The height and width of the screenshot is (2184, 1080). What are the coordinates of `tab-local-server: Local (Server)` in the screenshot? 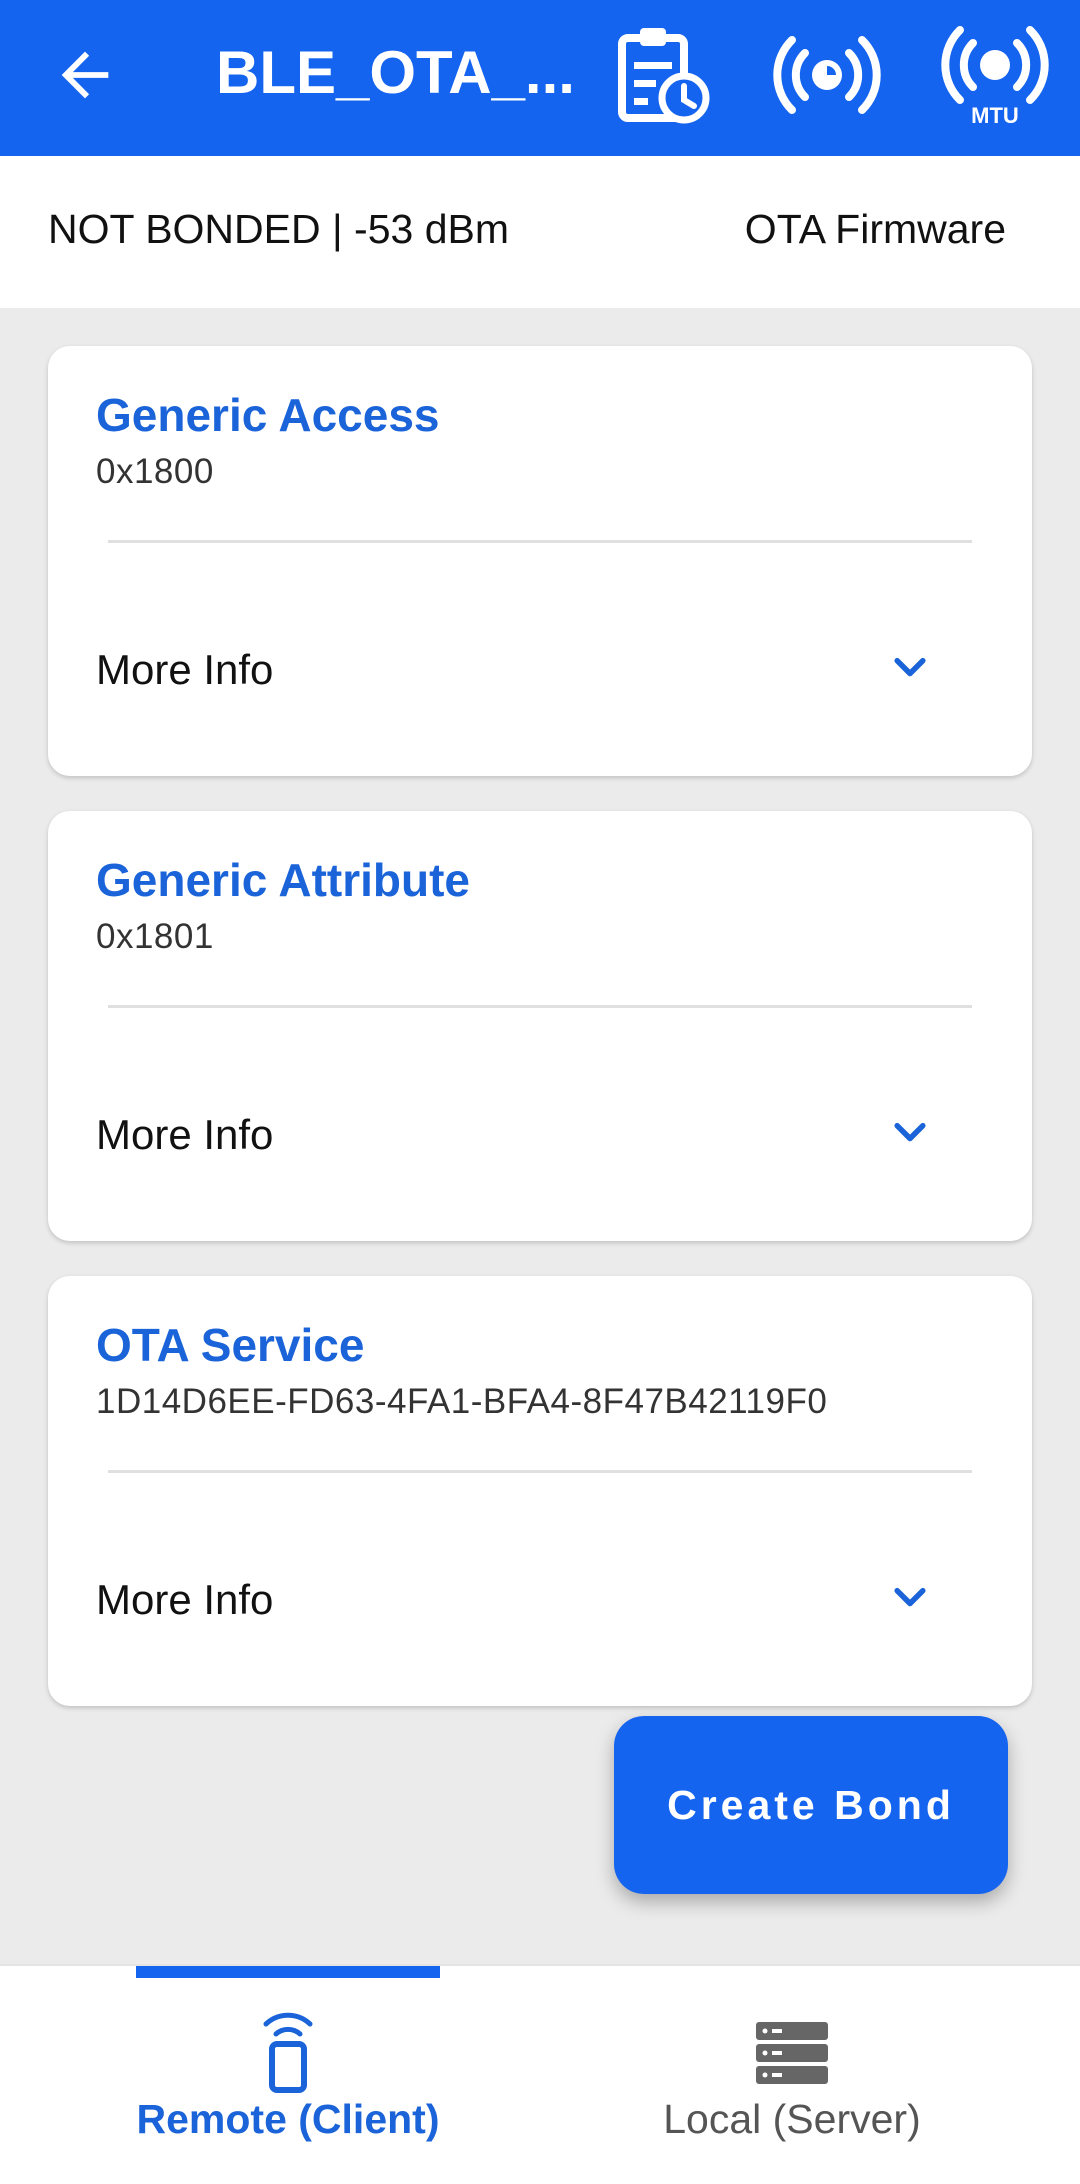 It's located at (792, 2075).